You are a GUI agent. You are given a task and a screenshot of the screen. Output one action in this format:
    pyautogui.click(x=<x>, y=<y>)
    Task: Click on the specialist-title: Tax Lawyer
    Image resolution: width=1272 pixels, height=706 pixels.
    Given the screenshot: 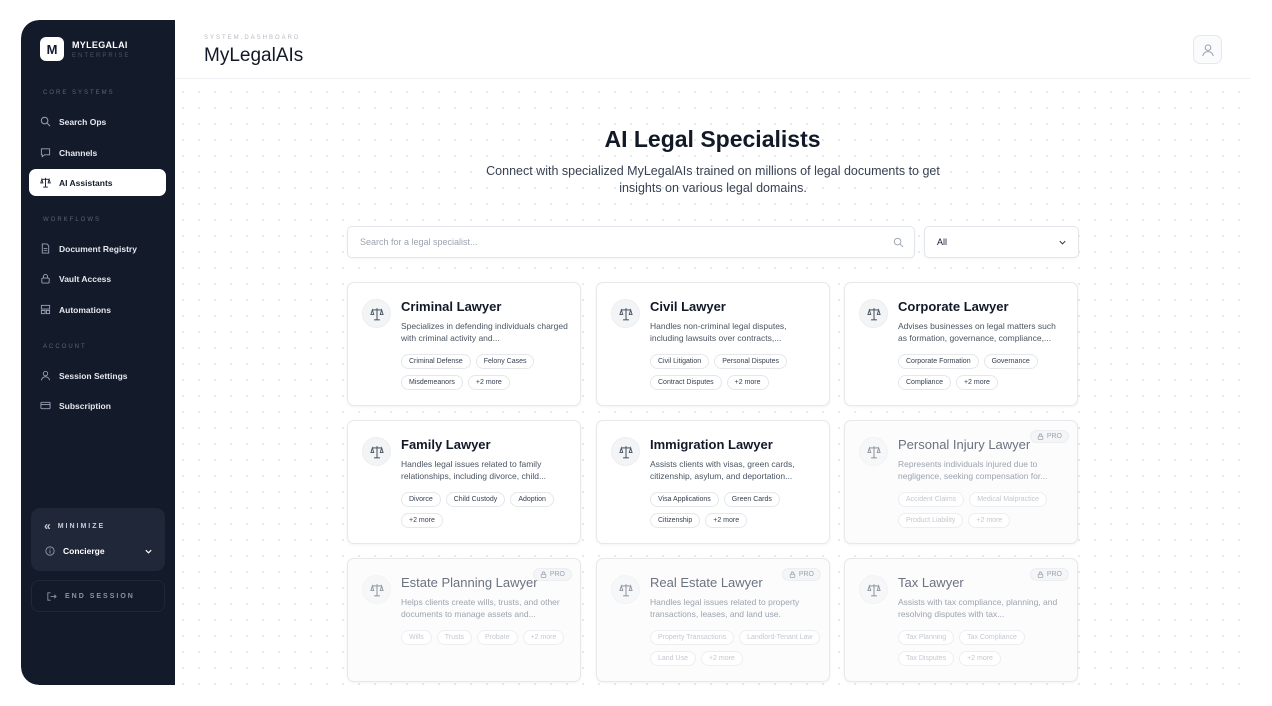 What is the action you would take?
    pyautogui.click(x=931, y=582)
    